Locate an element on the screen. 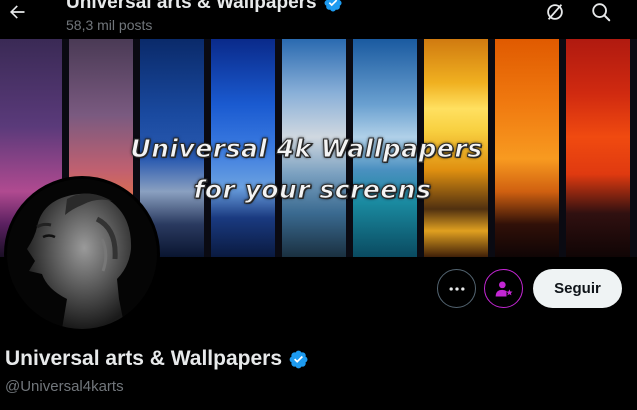  profile-handle: @Universal4karts is located at coordinates (64, 386).